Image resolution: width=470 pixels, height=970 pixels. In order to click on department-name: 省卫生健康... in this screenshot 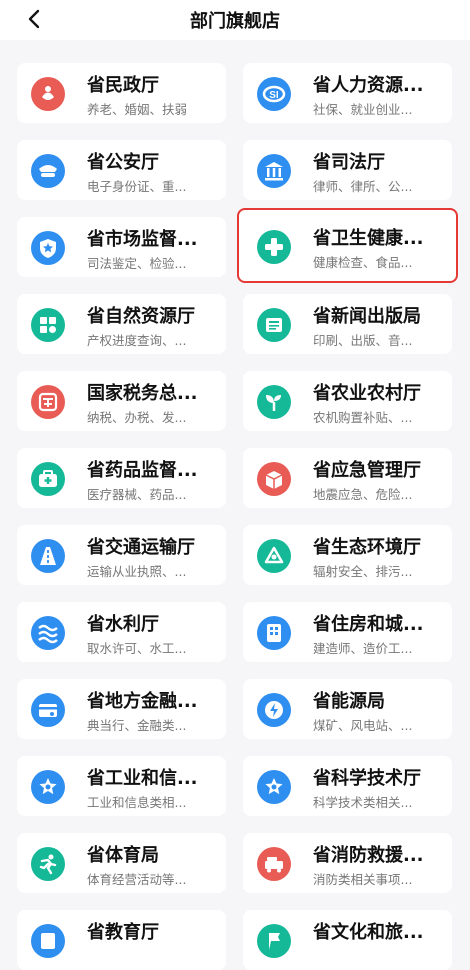, I will do `click(368, 238)`.